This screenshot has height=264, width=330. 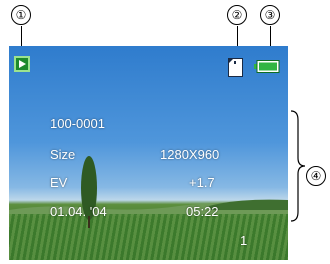 What do you see at coordinates (202, 182) in the screenshot?
I see `ev-value: +1.7` at bounding box center [202, 182].